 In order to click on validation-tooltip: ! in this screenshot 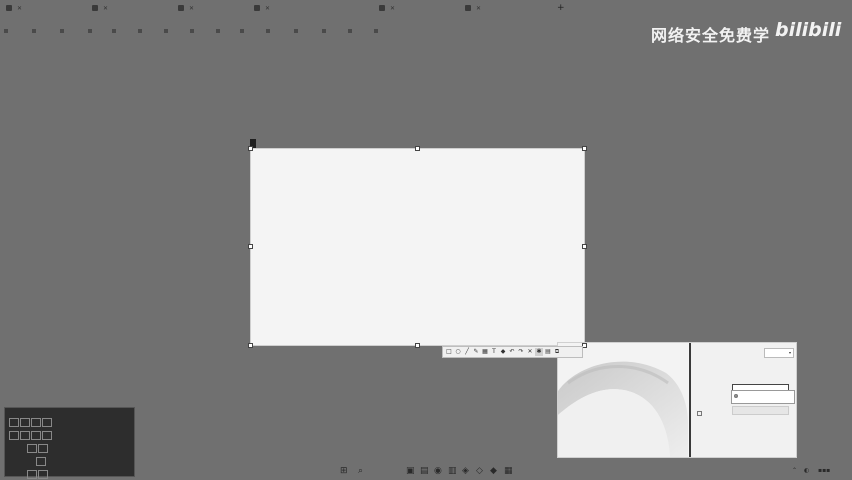, I will do `click(763, 397)`.